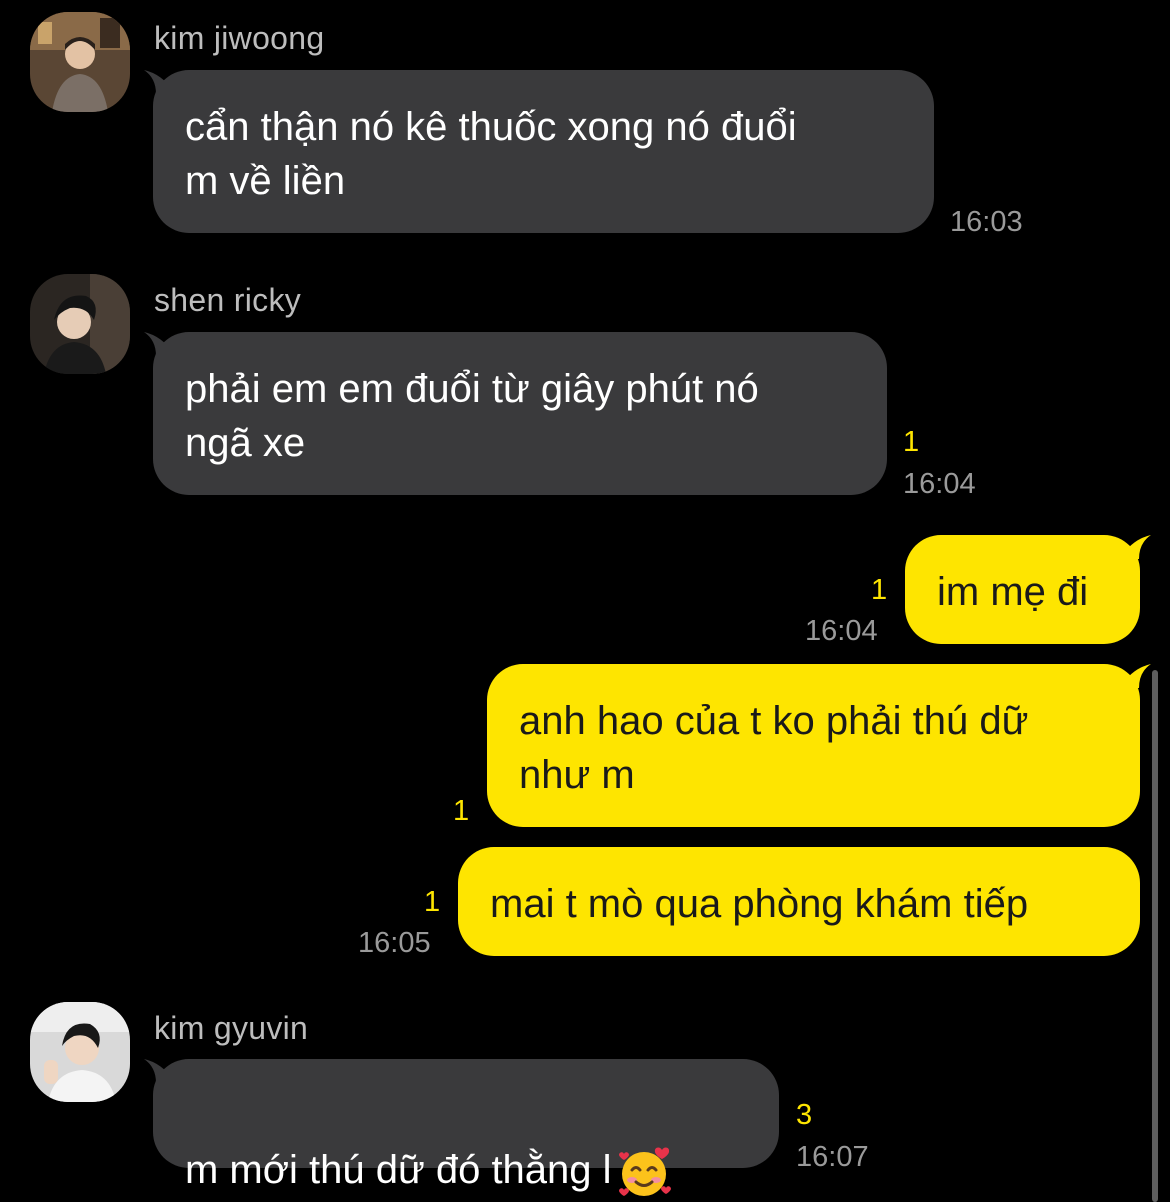  Describe the element at coordinates (804, 1115) in the screenshot. I see `unread-count: 3` at that location.